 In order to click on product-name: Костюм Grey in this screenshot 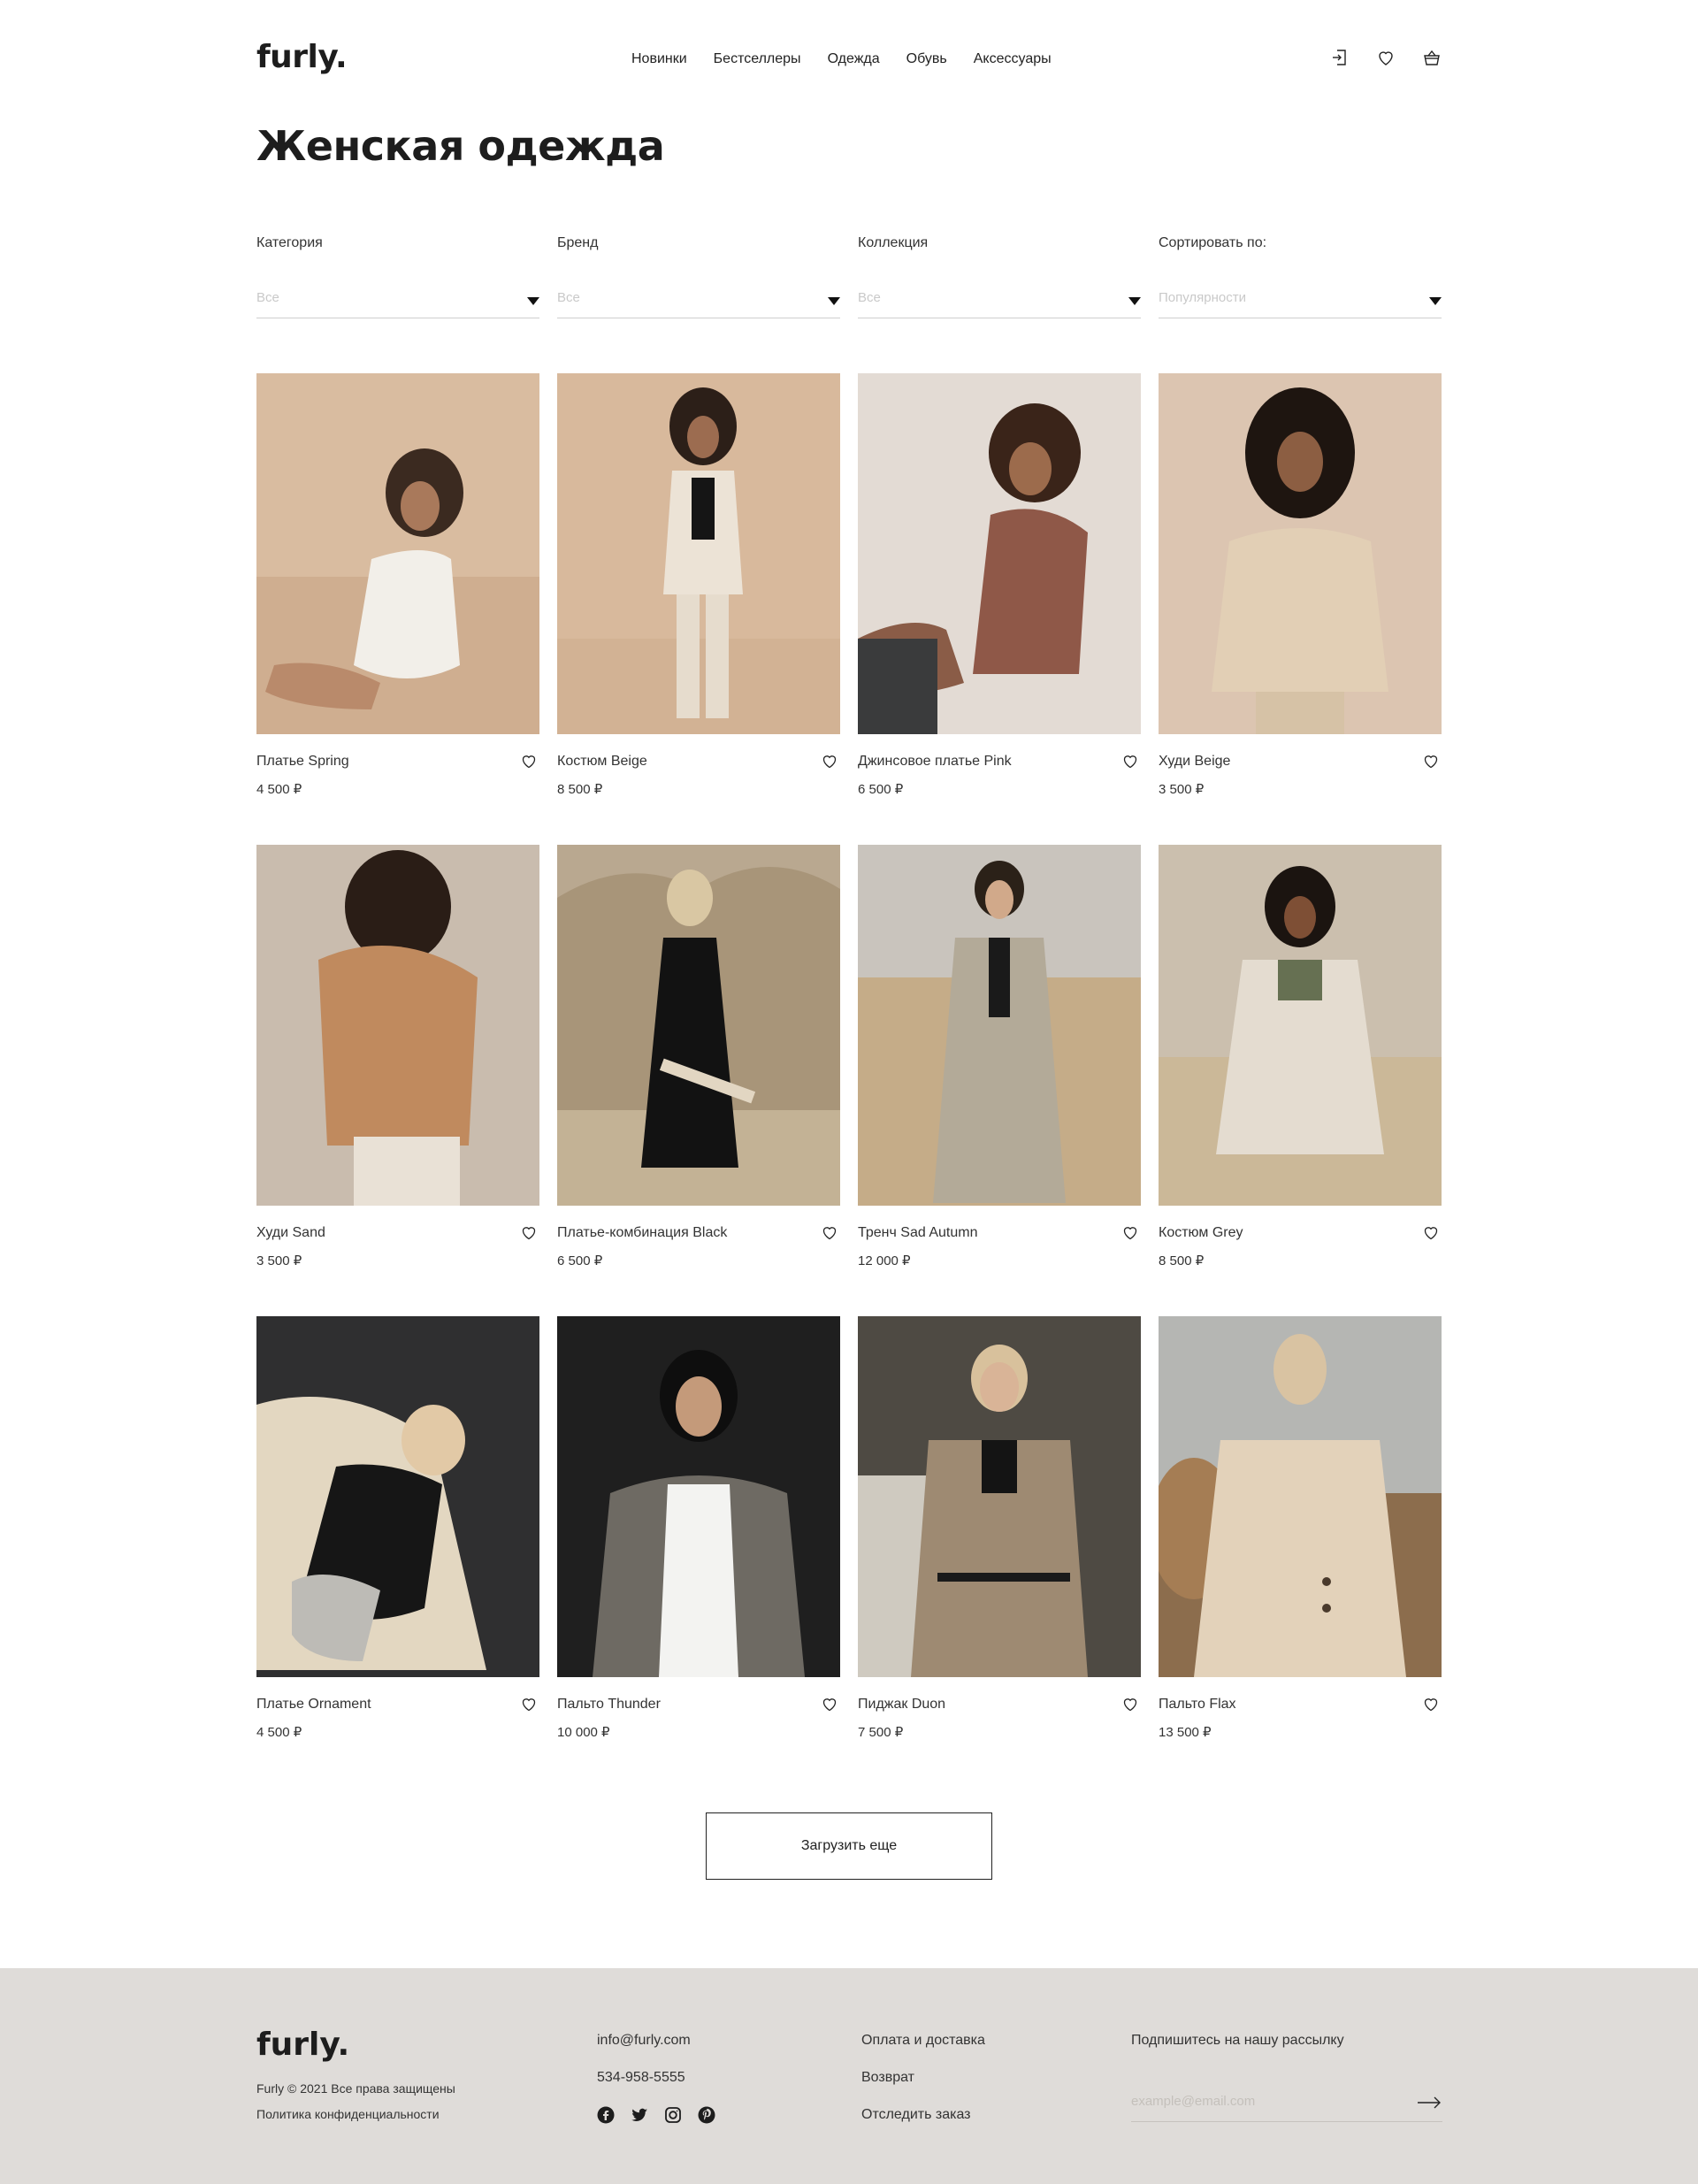, I will do `click(1201, 1233)`.